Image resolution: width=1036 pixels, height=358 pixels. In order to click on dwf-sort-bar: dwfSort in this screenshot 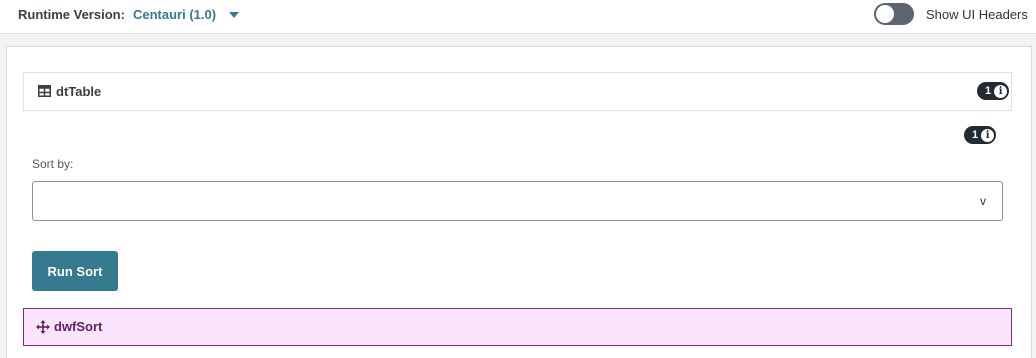, I will do `click(517, 327)`.